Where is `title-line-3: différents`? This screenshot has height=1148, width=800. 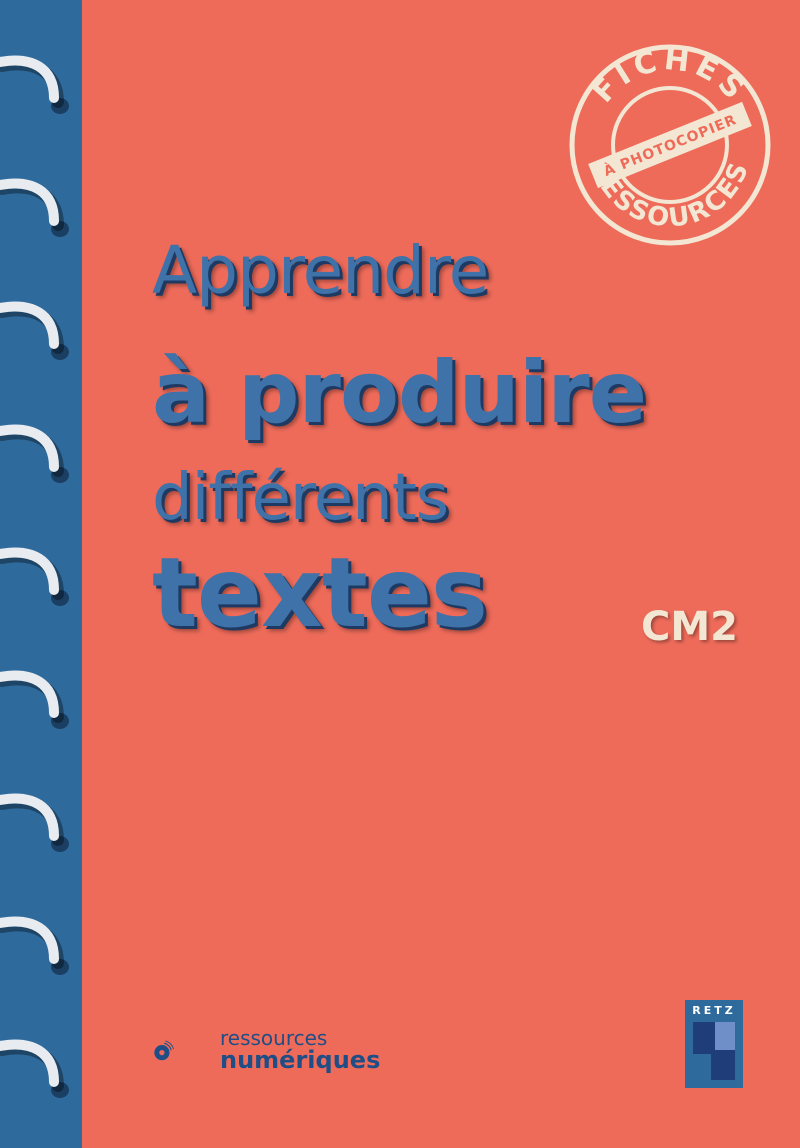 title-line-3: différents is located at coordinates (300, 498).